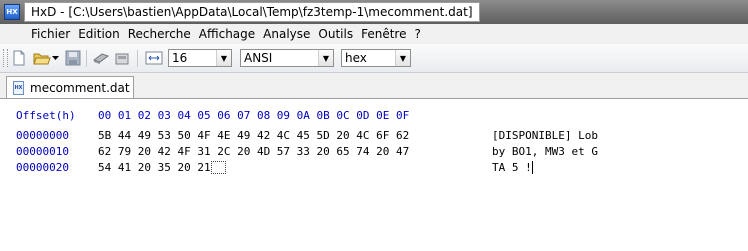 This screenshot has height=251, width=748. I want to click on charset-value: ANSI, so click(258, 58).